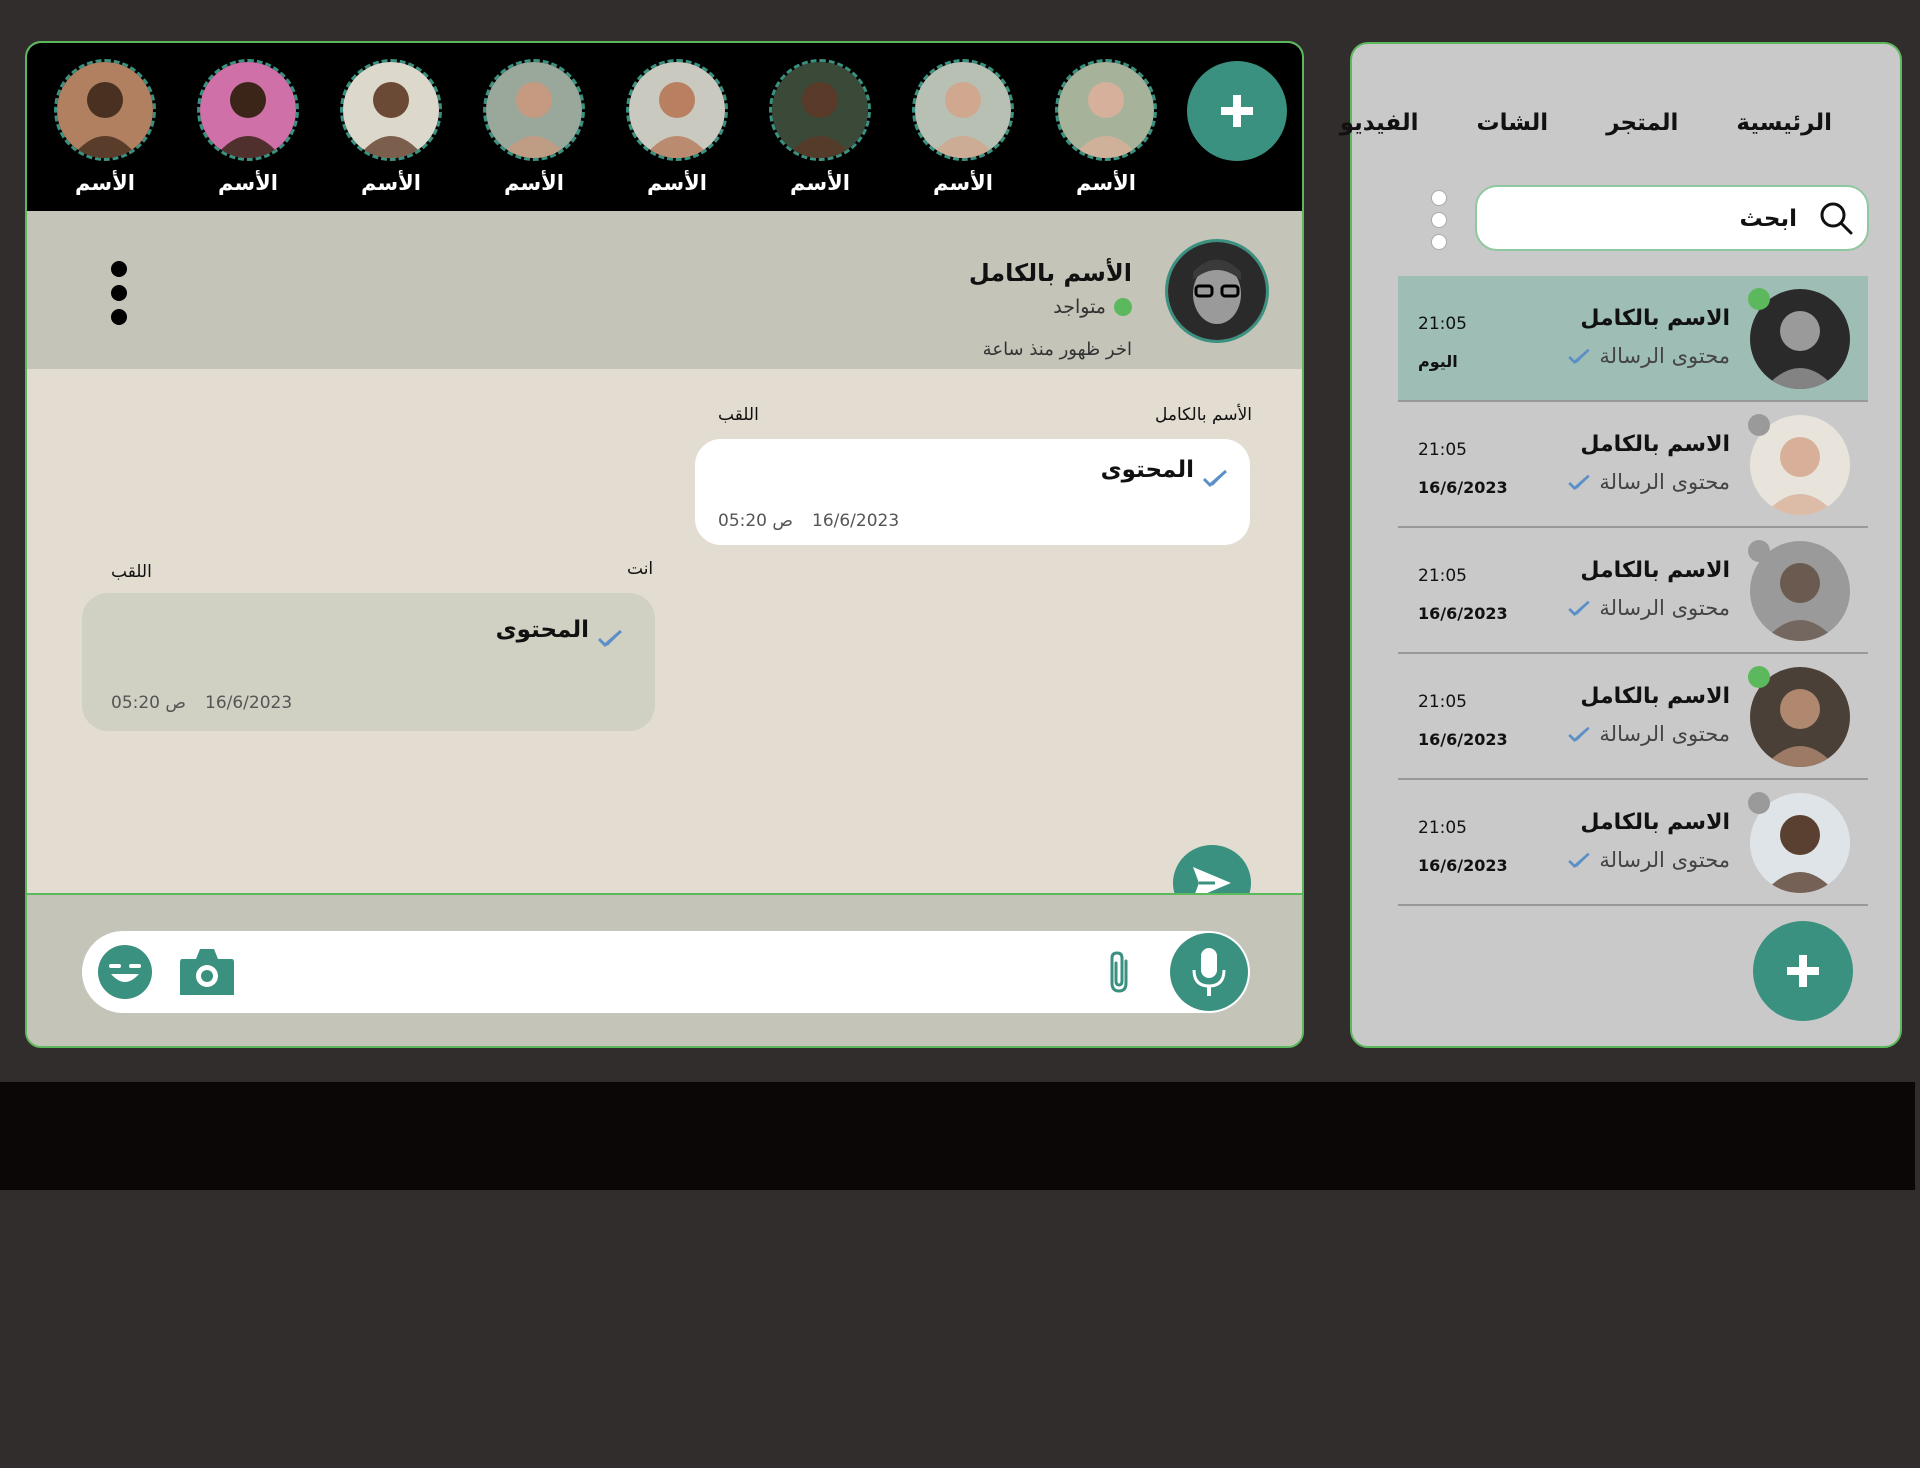  Describe the element at coordinates (1203, 415) in the screenshot. I see `message-sender: الأسم بالكامل` at that location.